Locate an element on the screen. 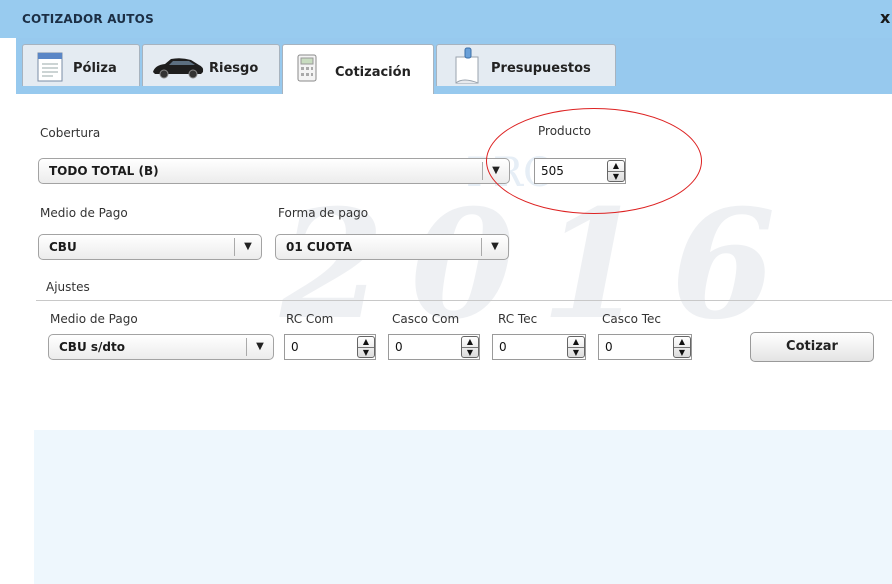 The image size is (892, 584). producto-stepper: 505 ▲ ▼ is located at coordinates (580, 171).